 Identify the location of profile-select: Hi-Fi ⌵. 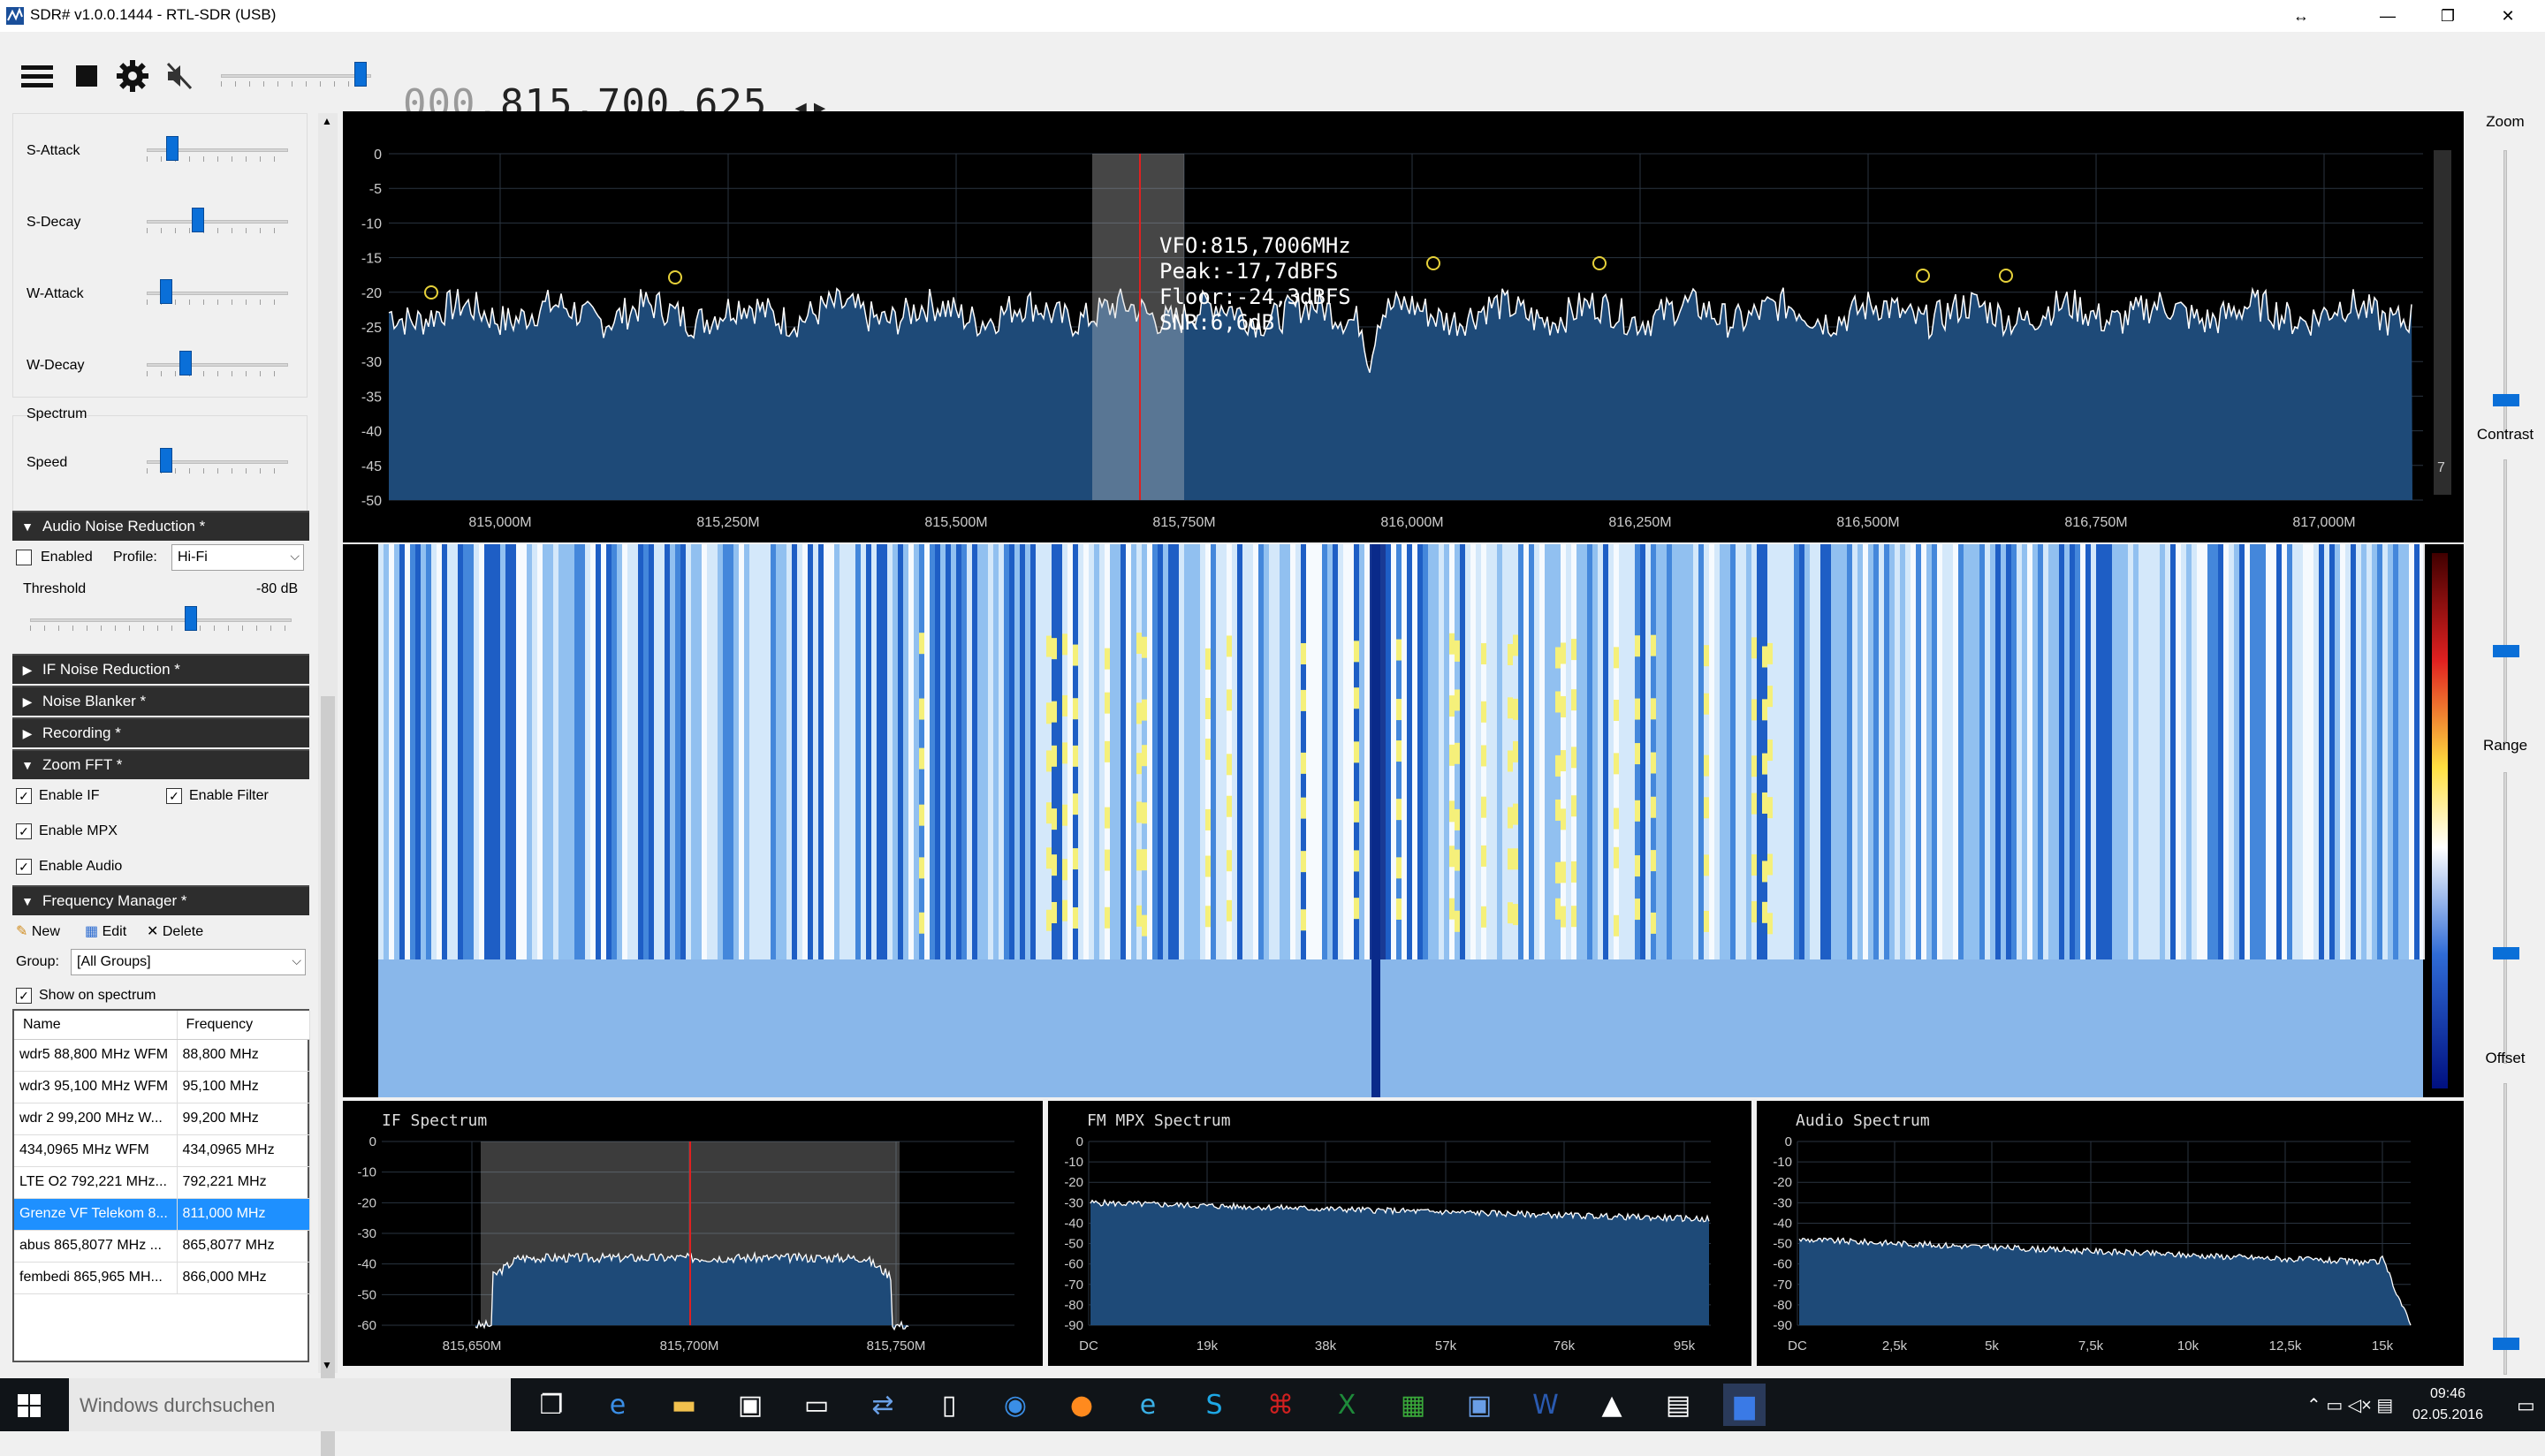
(237, 557).